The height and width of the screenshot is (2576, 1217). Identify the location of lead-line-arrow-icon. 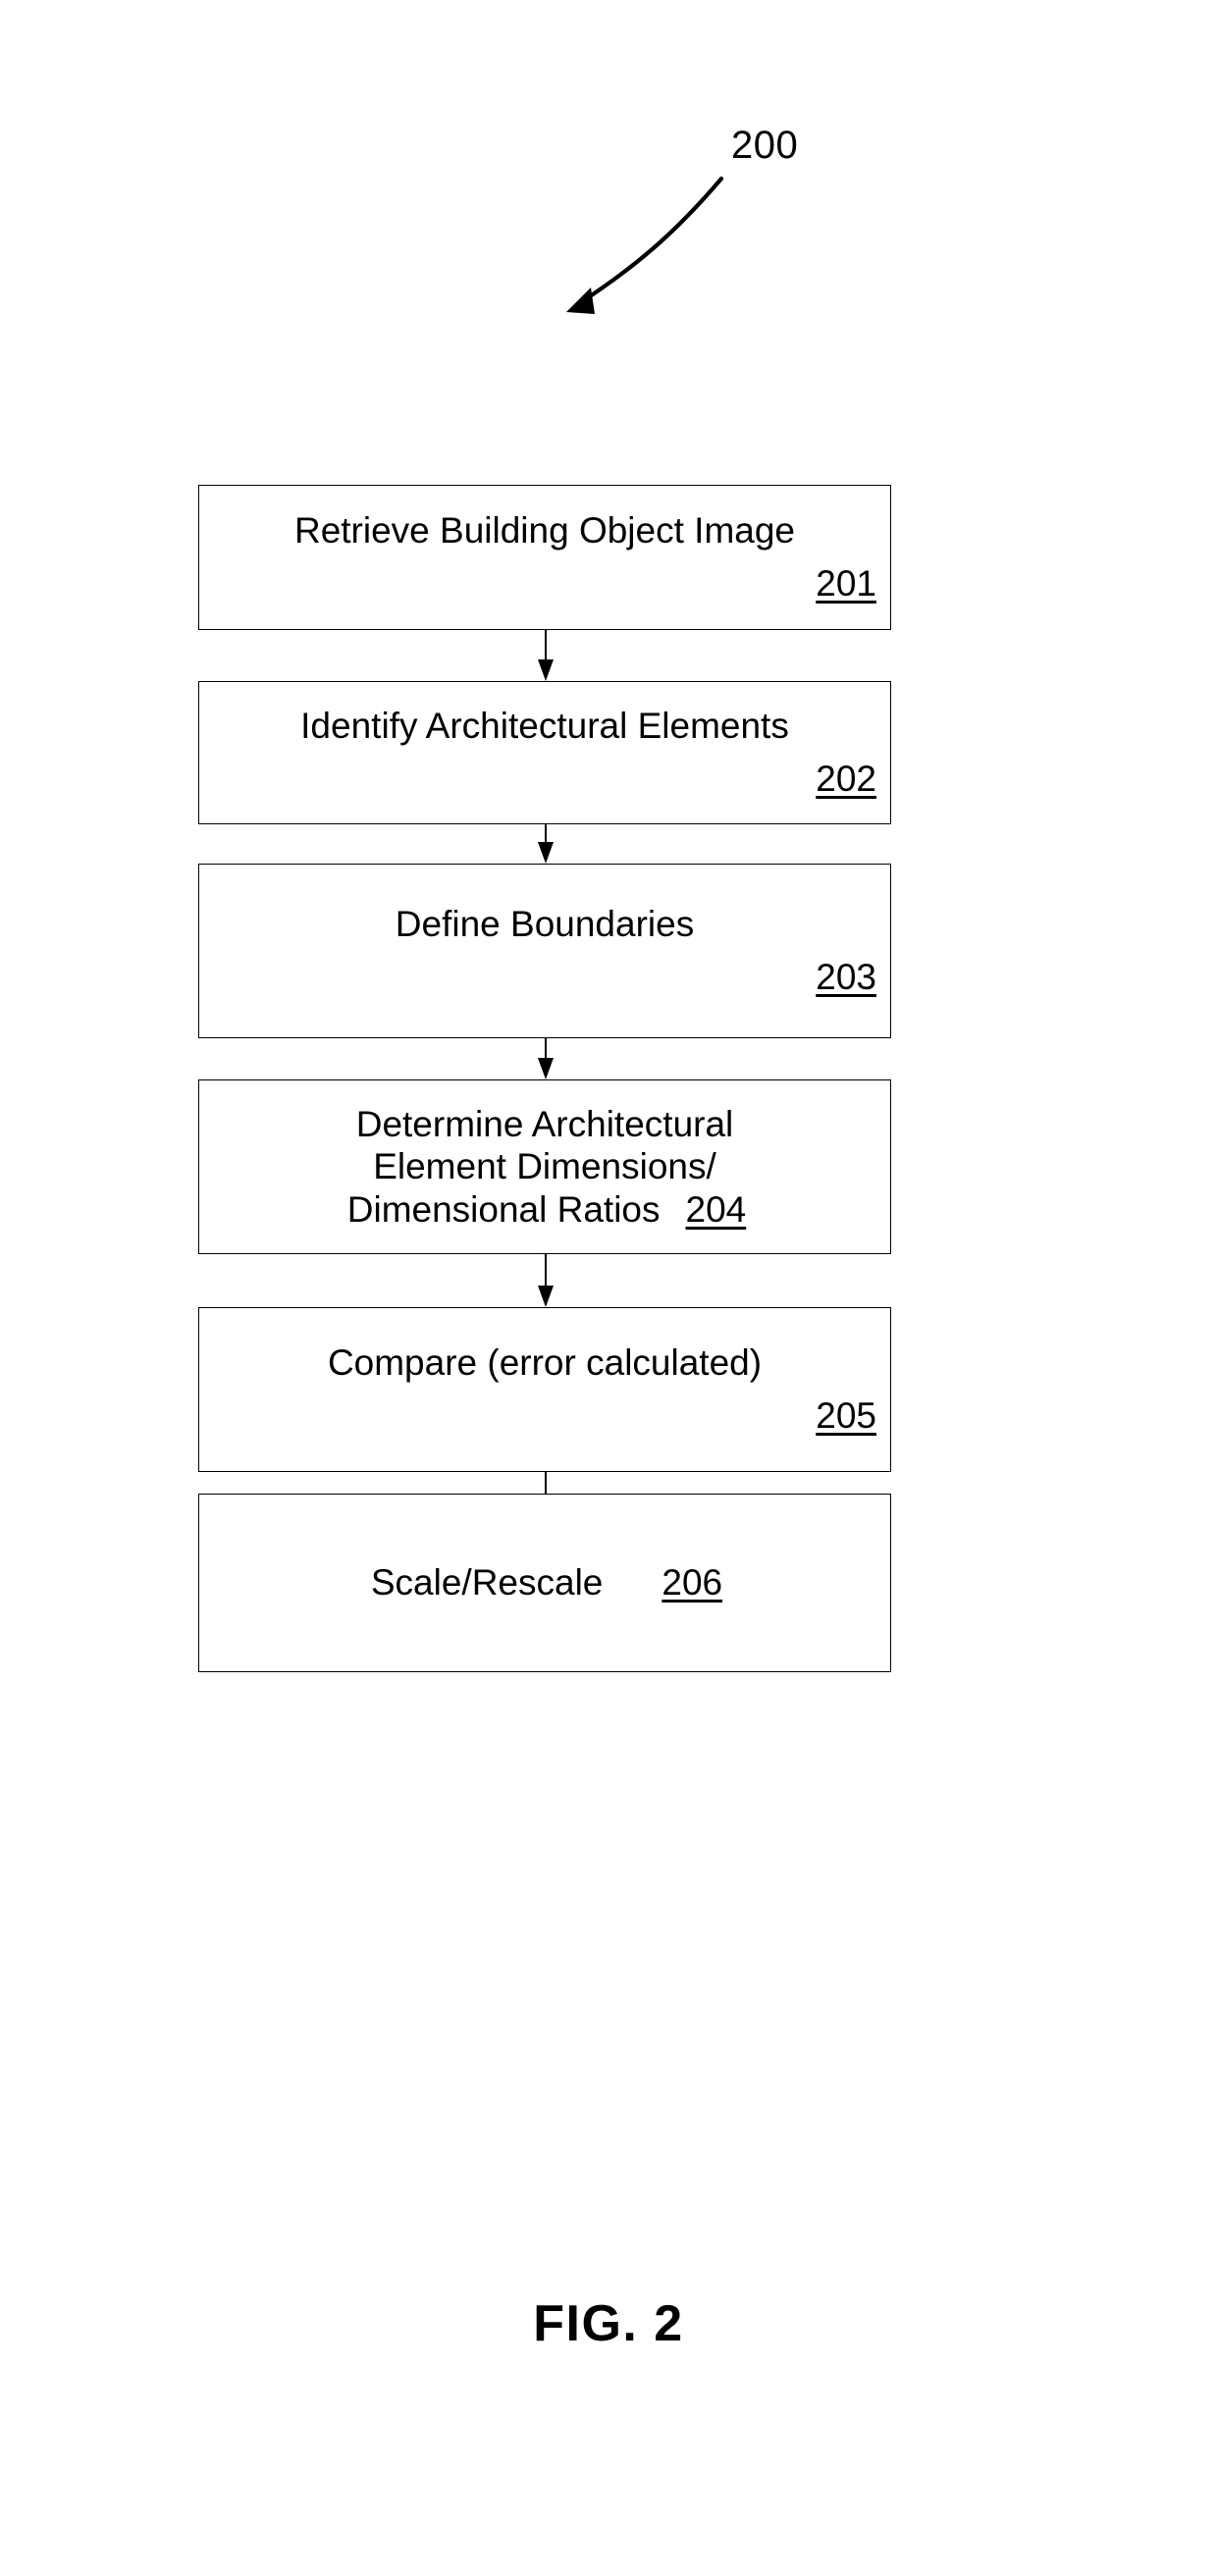
(645, 245).